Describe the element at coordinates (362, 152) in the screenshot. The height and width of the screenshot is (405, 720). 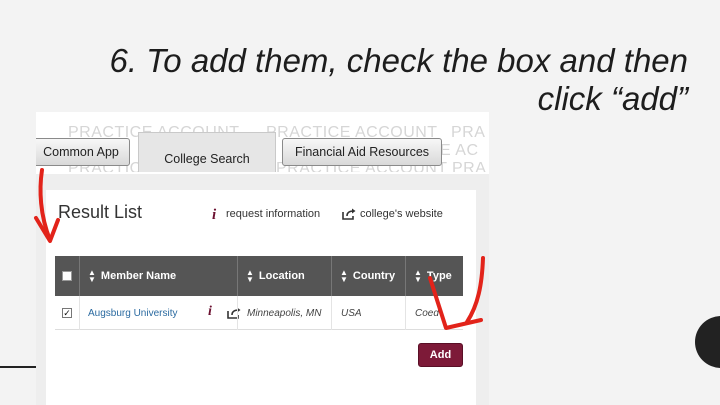
I see `financial-aid-button: Financial Aid Resources` at that location.